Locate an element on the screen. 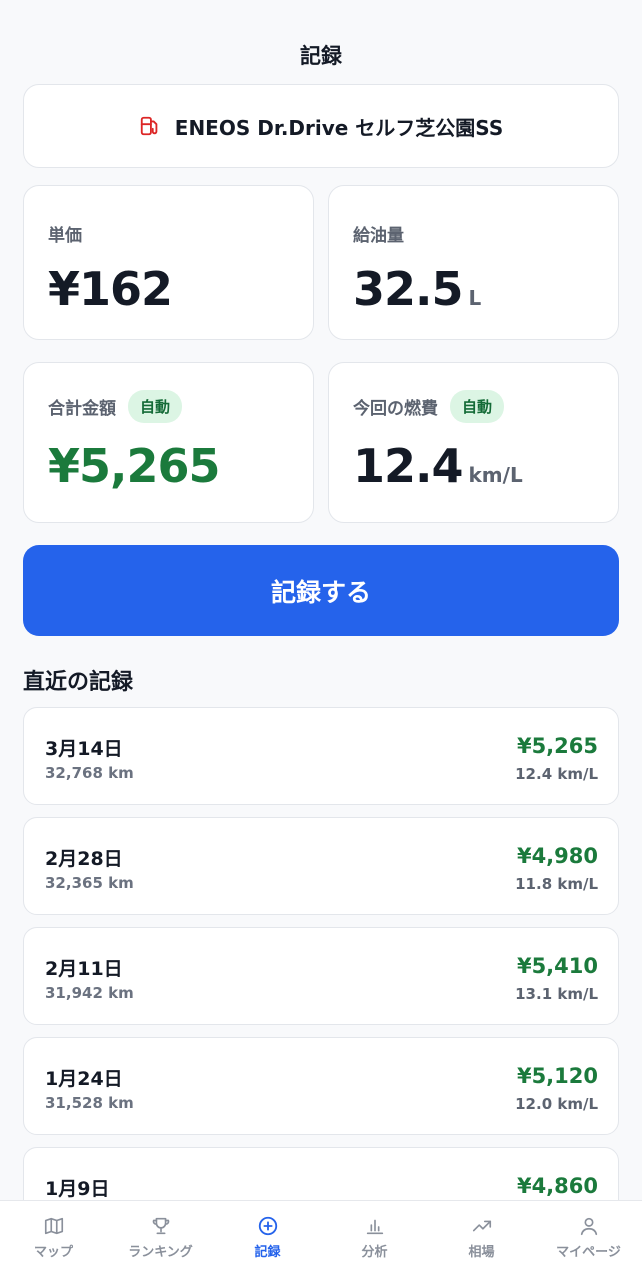  record-cost: ¥5,265 is located at coordinates (557, 746).